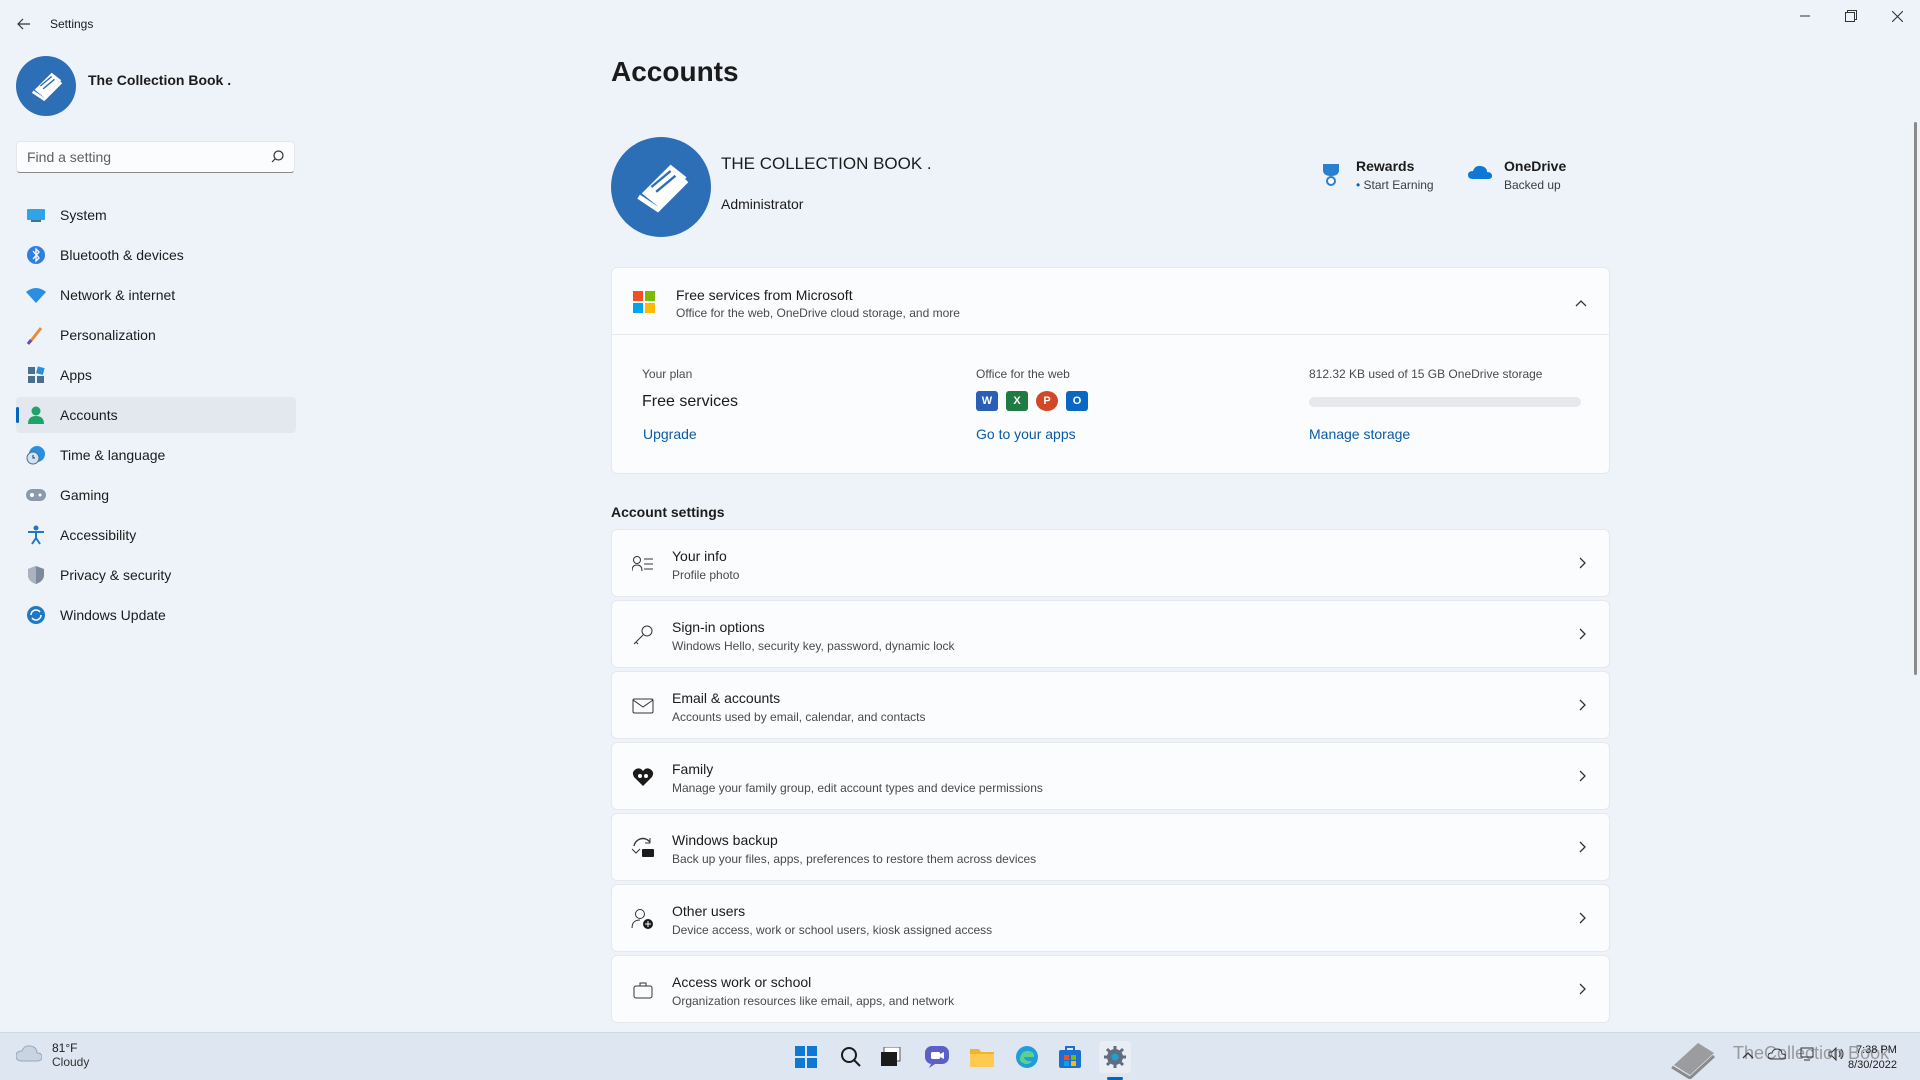 The height and width of the screenshot is (1080, 1920). I want to click on restore-button, so click(1851, 16).